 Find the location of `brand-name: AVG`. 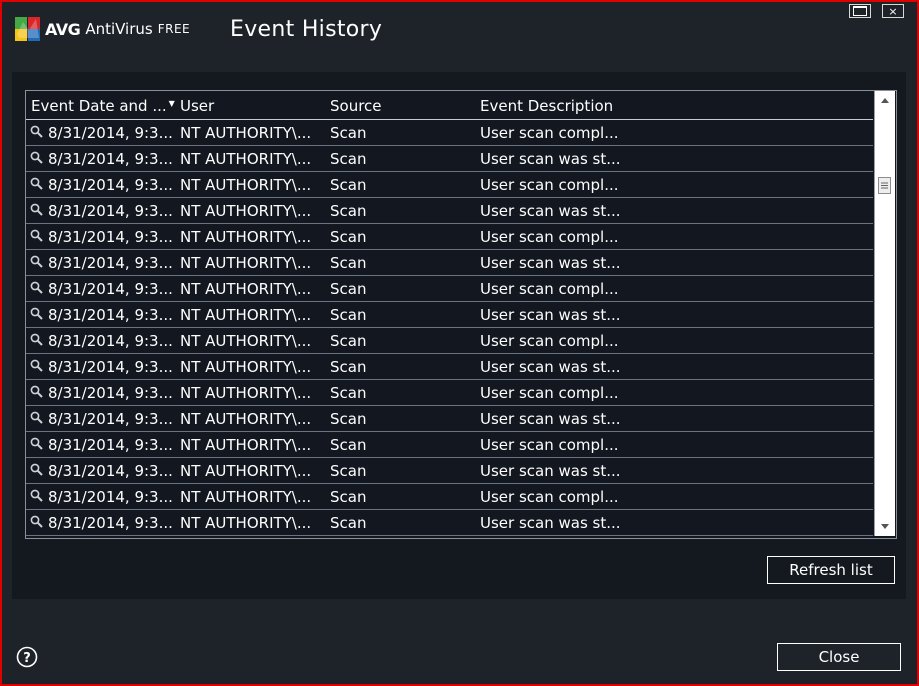

brand-name: AVG is located at coordinates (63, 29).